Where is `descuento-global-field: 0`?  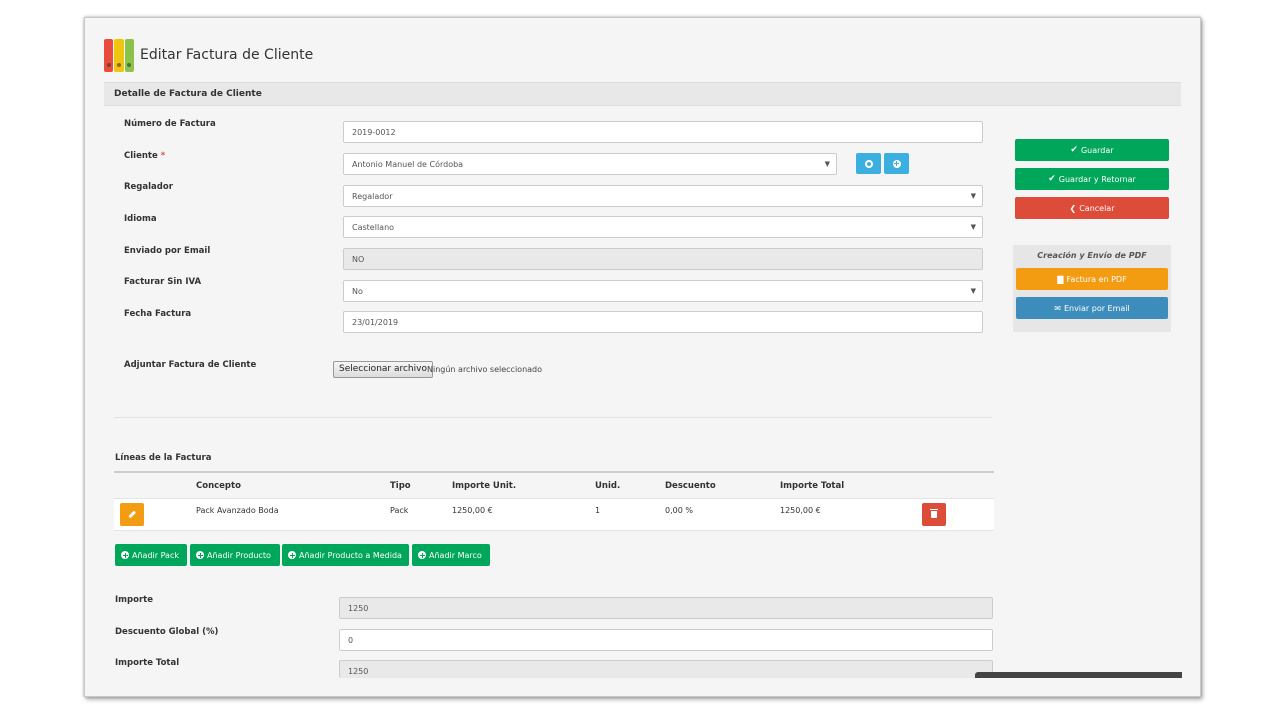
descuento-global-field: 0 is located at coordinates (666, 640).